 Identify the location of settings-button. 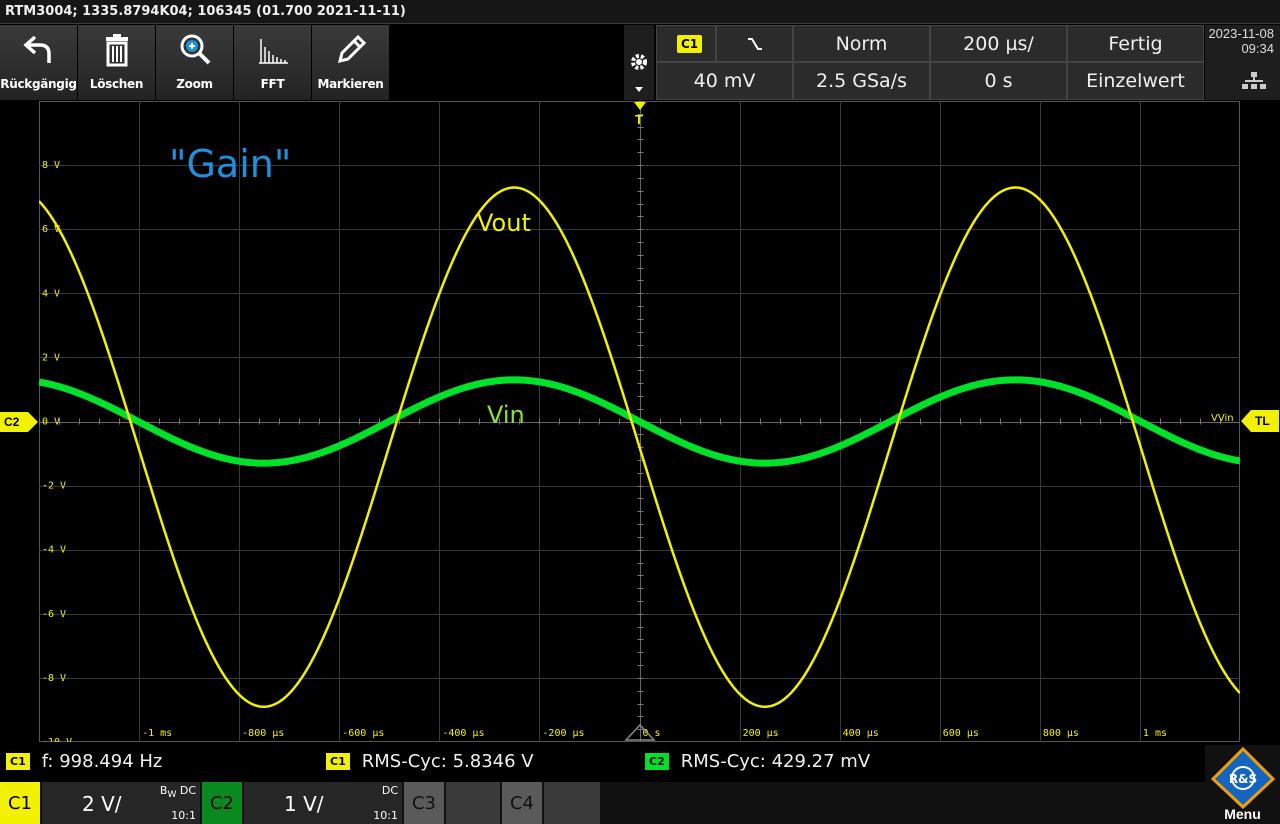
(639, 62).